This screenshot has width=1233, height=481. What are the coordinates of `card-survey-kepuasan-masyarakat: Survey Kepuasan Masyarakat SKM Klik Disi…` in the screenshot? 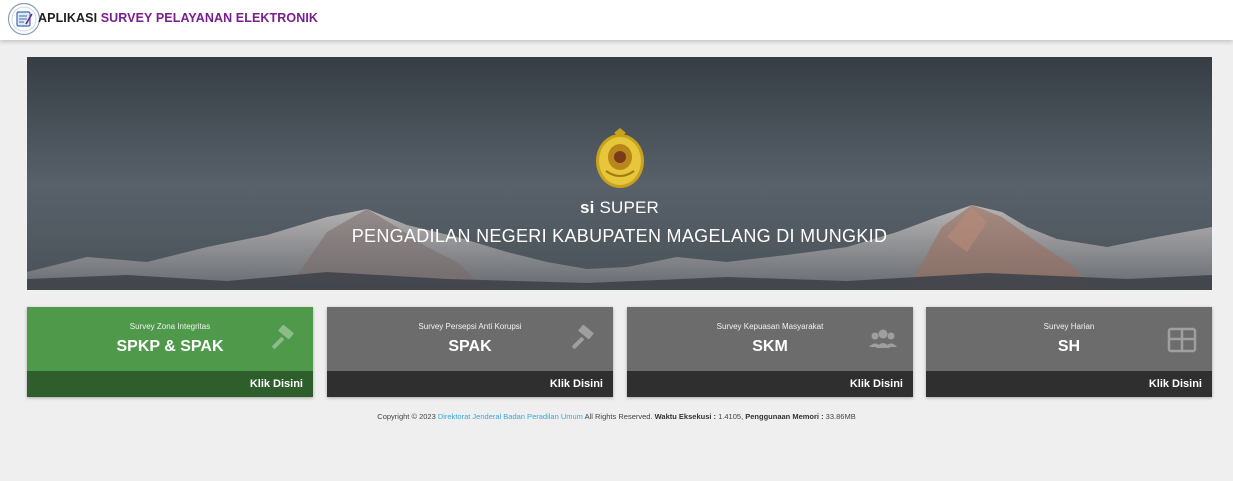 It's located at (770, 352).